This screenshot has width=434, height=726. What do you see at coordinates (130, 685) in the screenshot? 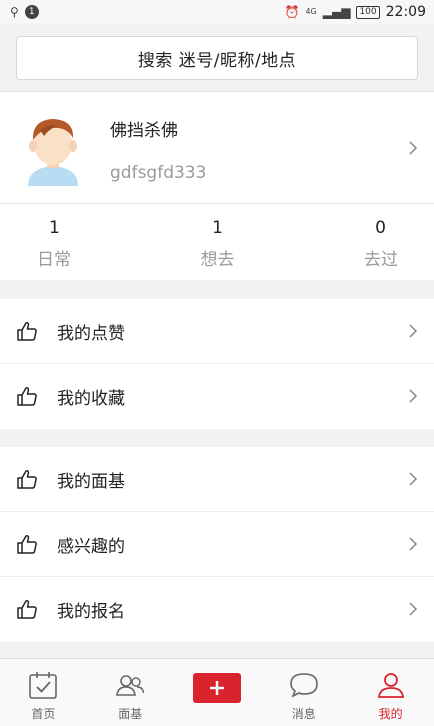
I see `people-icon` at bounding box center [130, 685].